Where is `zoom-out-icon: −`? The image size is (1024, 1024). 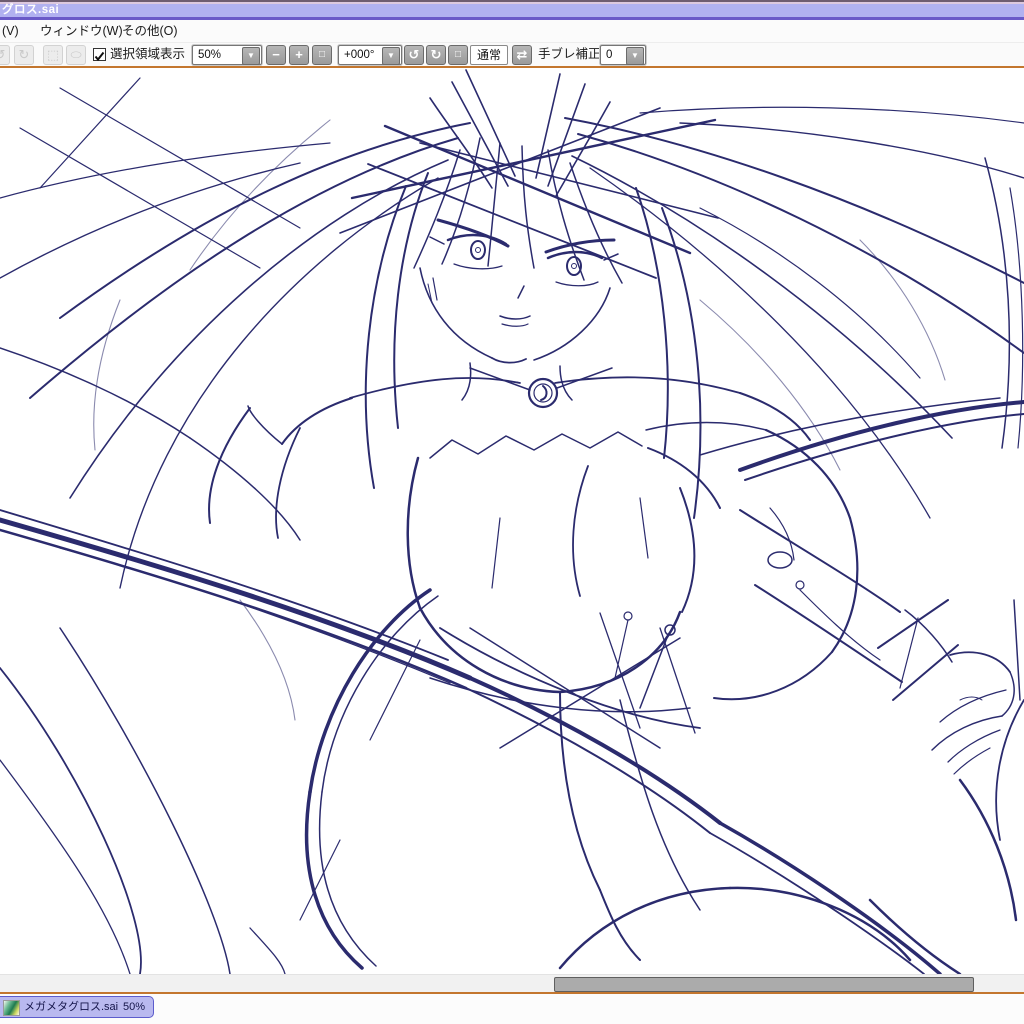
zoom-out-icon: − is located at coordinates (276, 54).